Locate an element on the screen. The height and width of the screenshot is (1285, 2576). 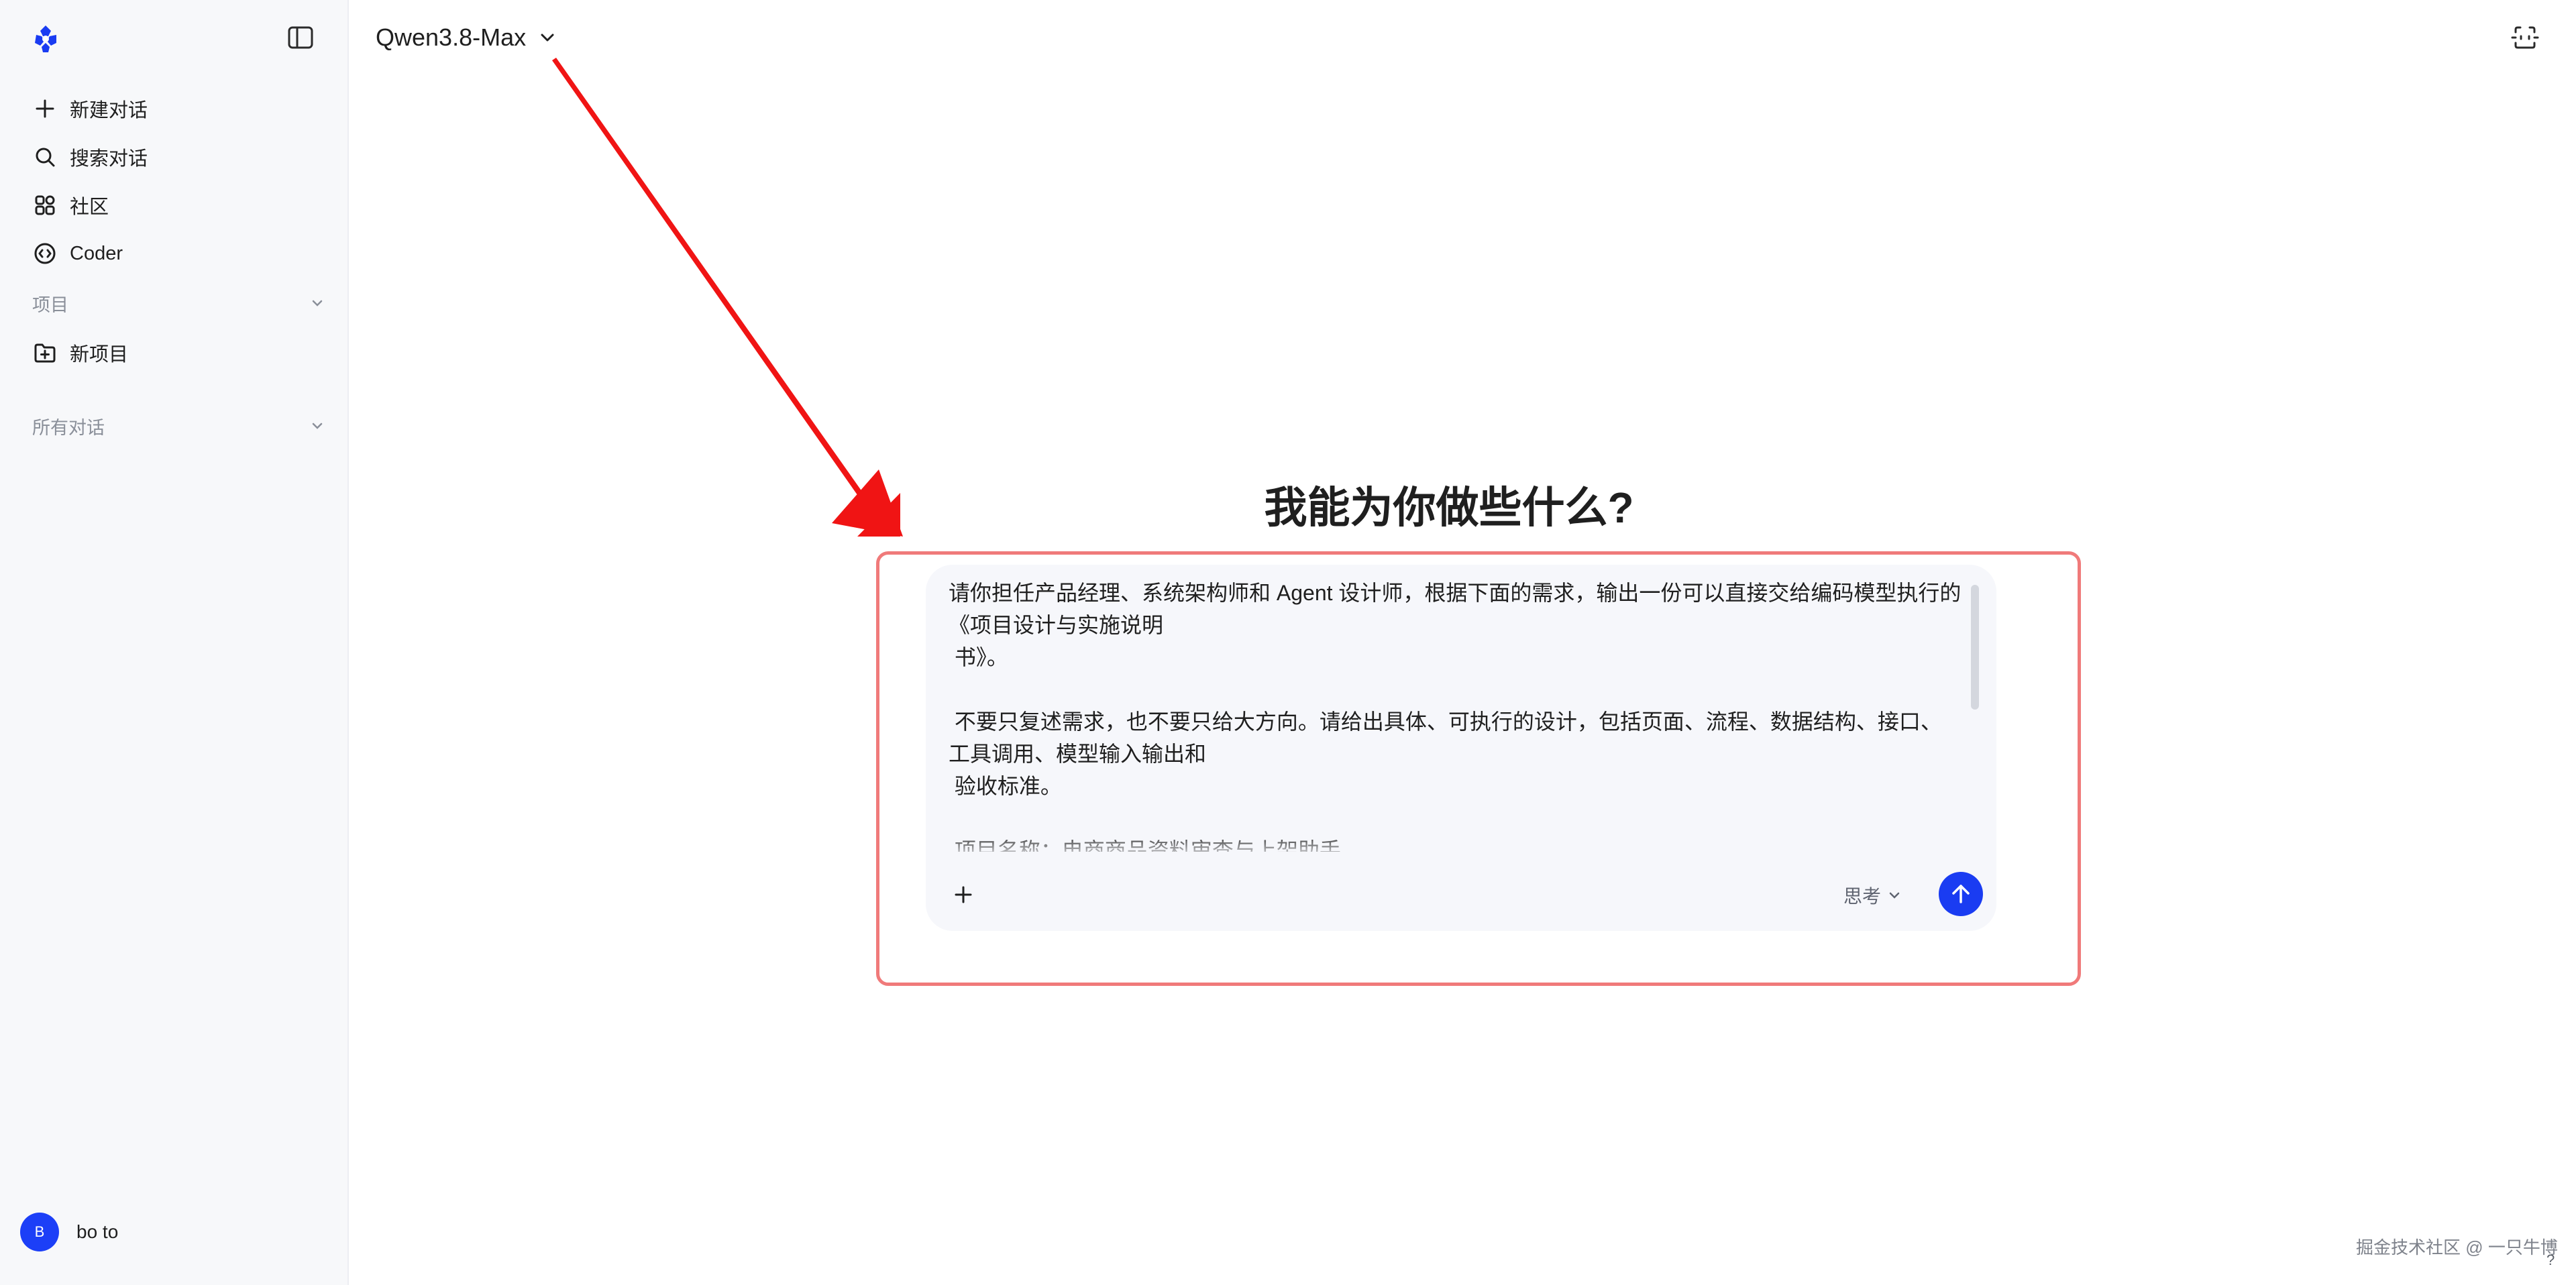
all-chats-section-header: 所有对话 is located at coordinates (178, 426).